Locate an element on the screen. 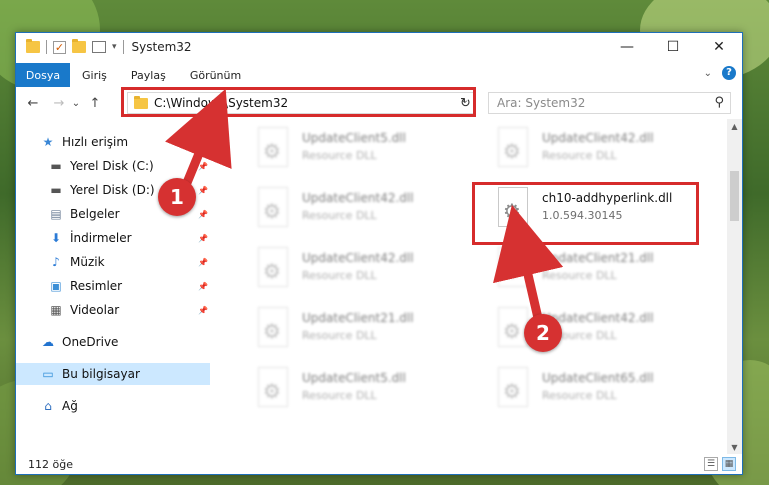  forward-button: → is located at coordinates (59, 103).